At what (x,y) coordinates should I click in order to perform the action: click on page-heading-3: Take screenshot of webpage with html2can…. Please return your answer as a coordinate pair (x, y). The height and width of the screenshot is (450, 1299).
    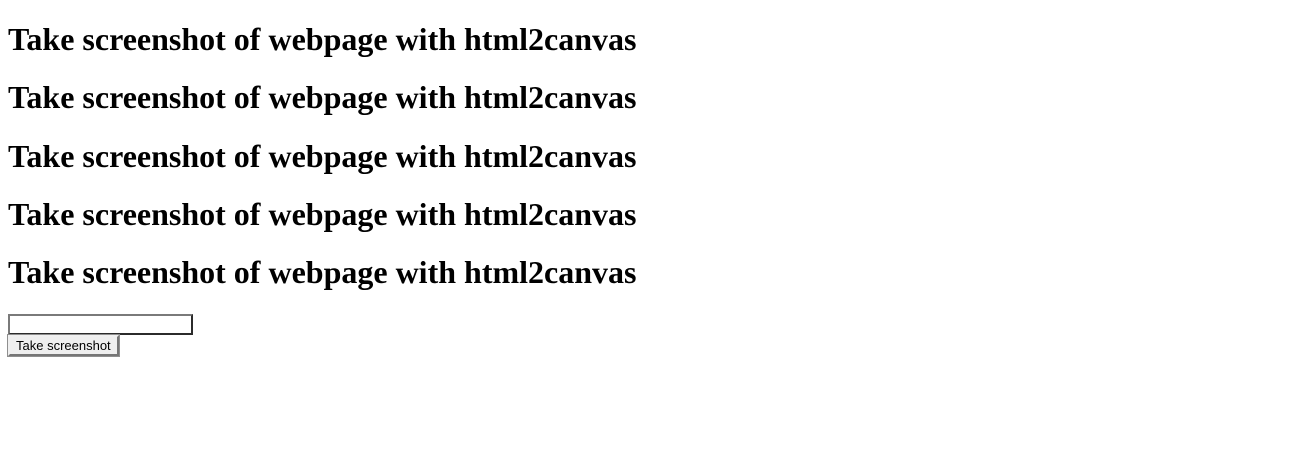
    Looking at the image, I should click on (322, 156).